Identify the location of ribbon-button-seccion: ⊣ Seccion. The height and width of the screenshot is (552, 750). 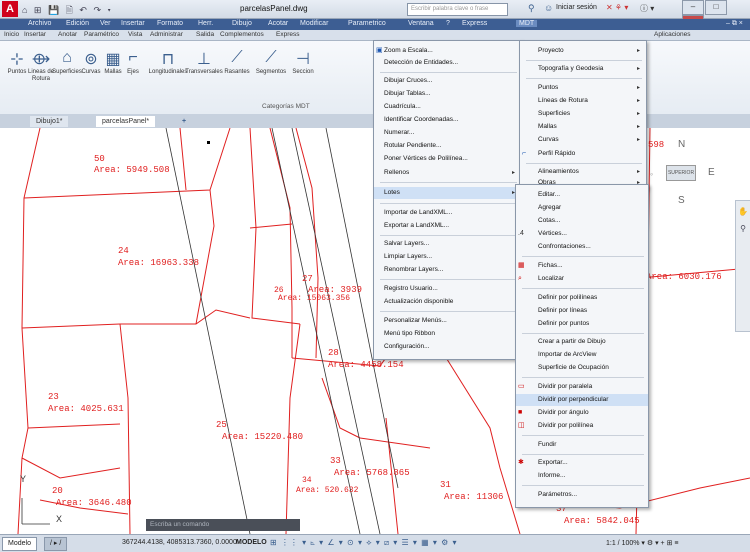
(303, 62).